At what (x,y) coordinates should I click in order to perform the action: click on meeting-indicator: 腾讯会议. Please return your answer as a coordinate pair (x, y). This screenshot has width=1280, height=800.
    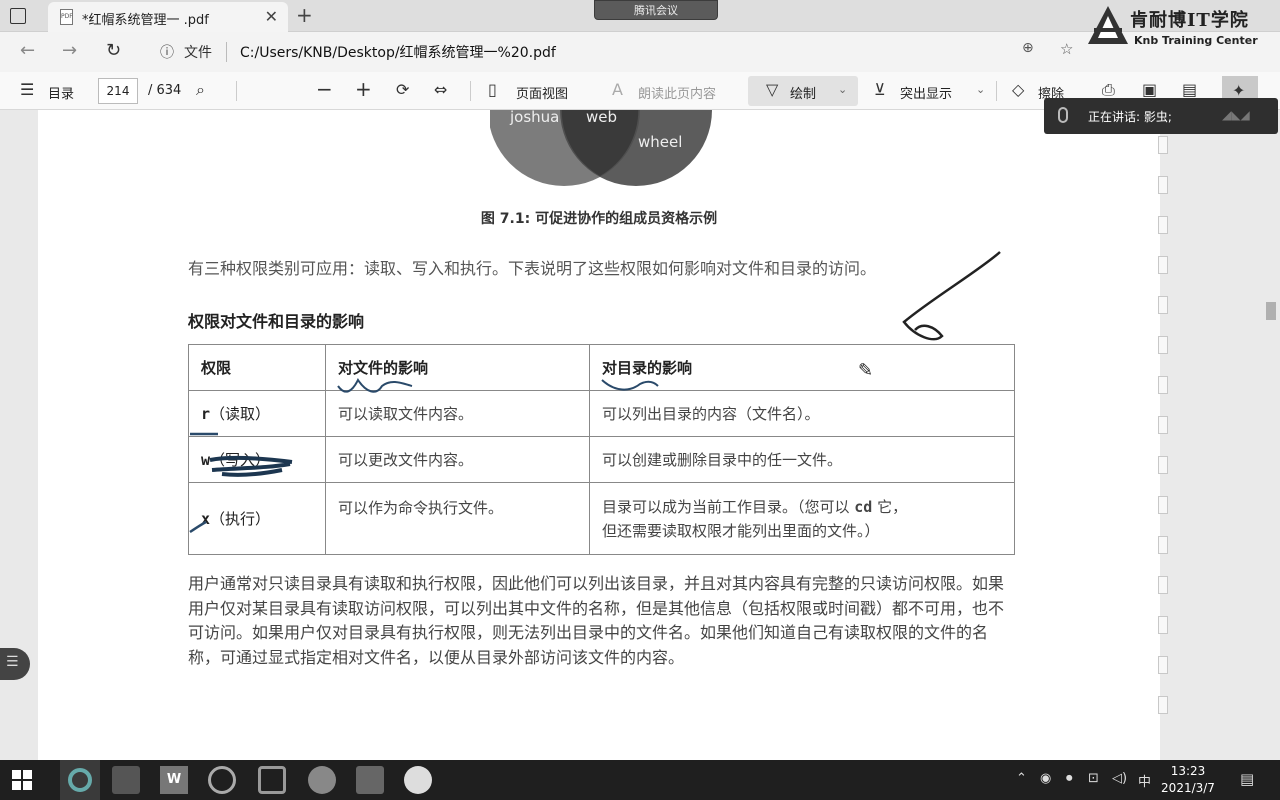
    Looking at the image, I should click on (656, 10).